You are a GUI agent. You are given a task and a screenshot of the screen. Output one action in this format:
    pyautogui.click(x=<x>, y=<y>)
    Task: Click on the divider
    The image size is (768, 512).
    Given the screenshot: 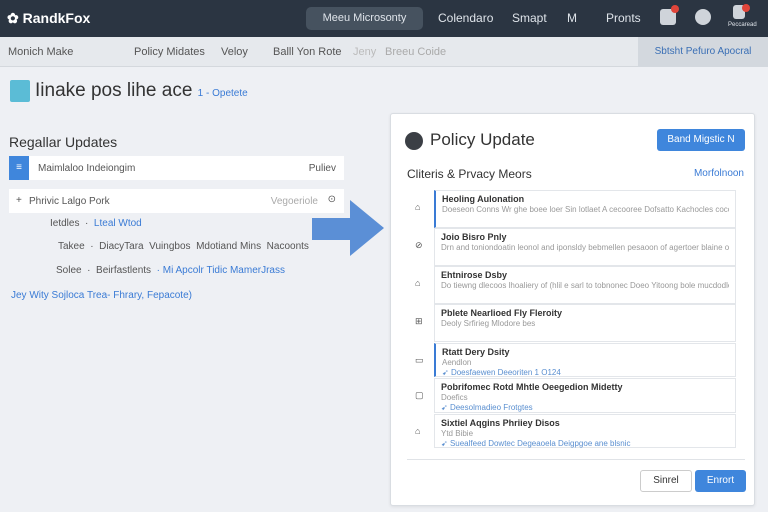 What is the action you would take?
    pyautogui.click(x=576, y=459)
    